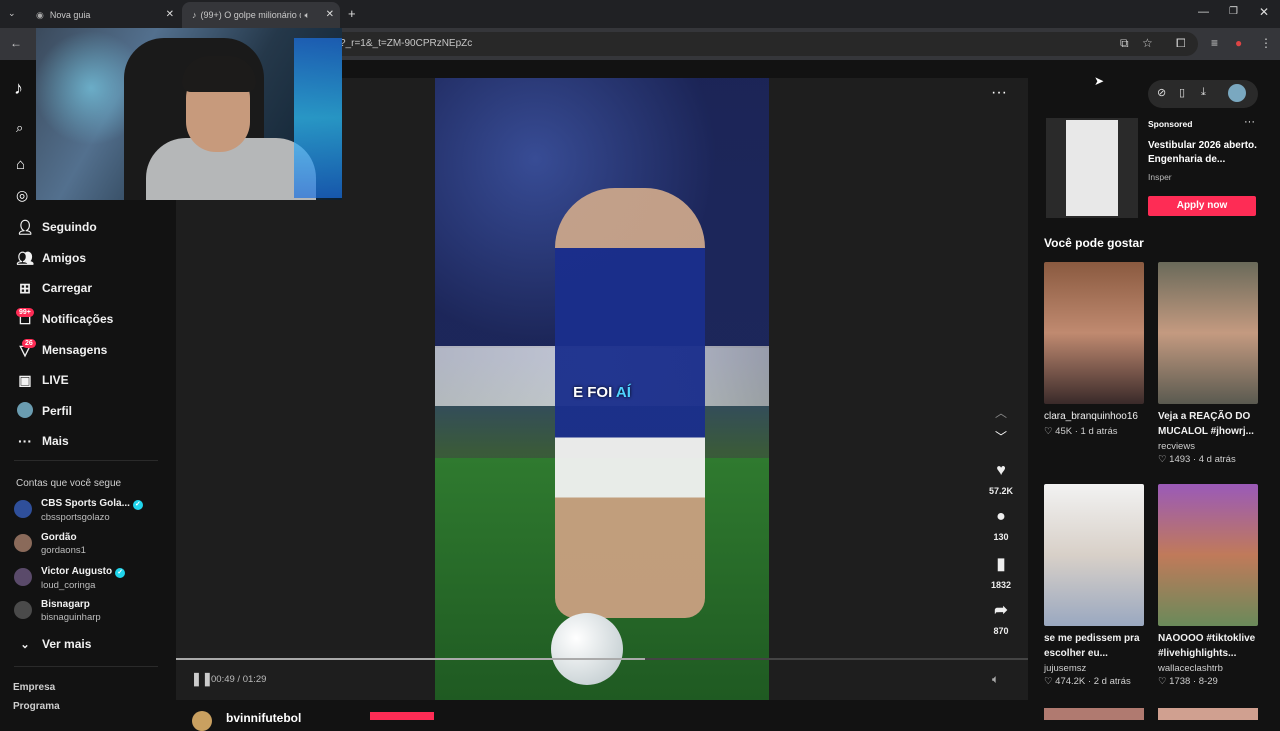  Describe the element at coordinates (1147, 43) in the screenshot. I see `bookmark-star-icon: ☆` at that location.